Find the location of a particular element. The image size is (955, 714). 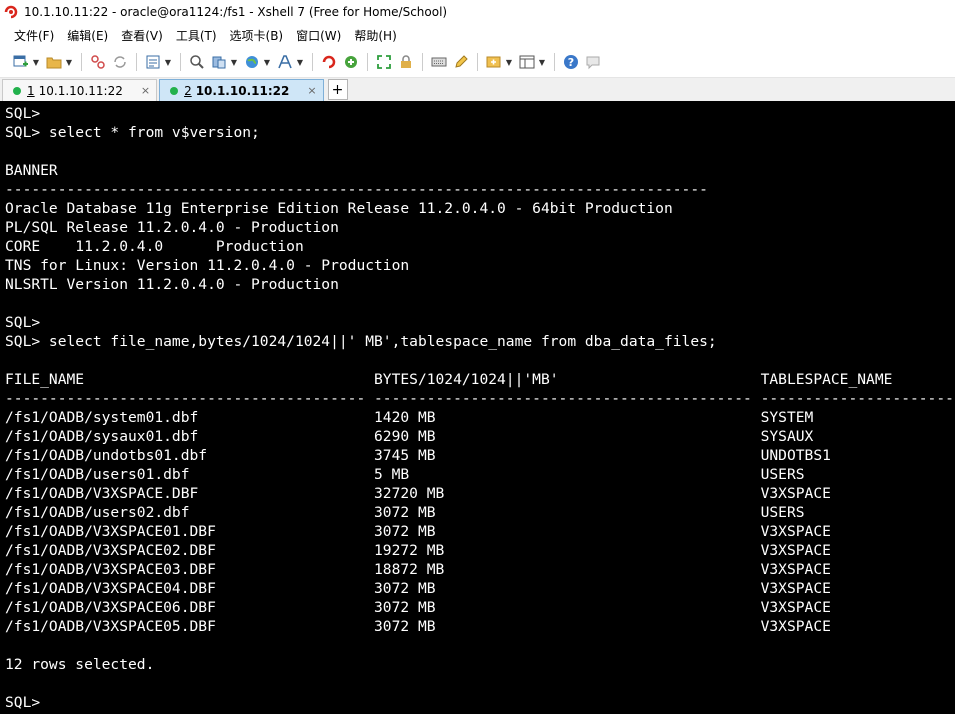

toolbar: ▼ ▼ ▼ ▼ ▼ ▼ ▼ ▼ ? is located at coordinates (477, 62).